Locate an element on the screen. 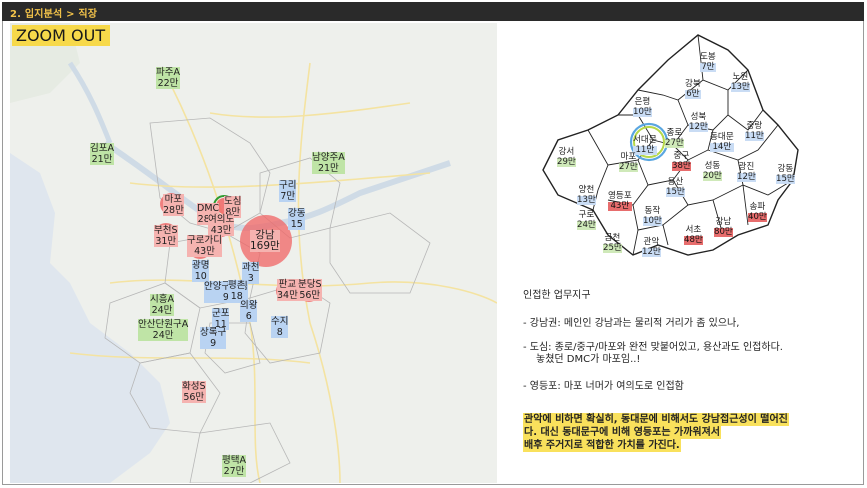 The height and width of the screenshot is (488, 867). label-suji: 수지 8 is located at coordinates (280, 327).